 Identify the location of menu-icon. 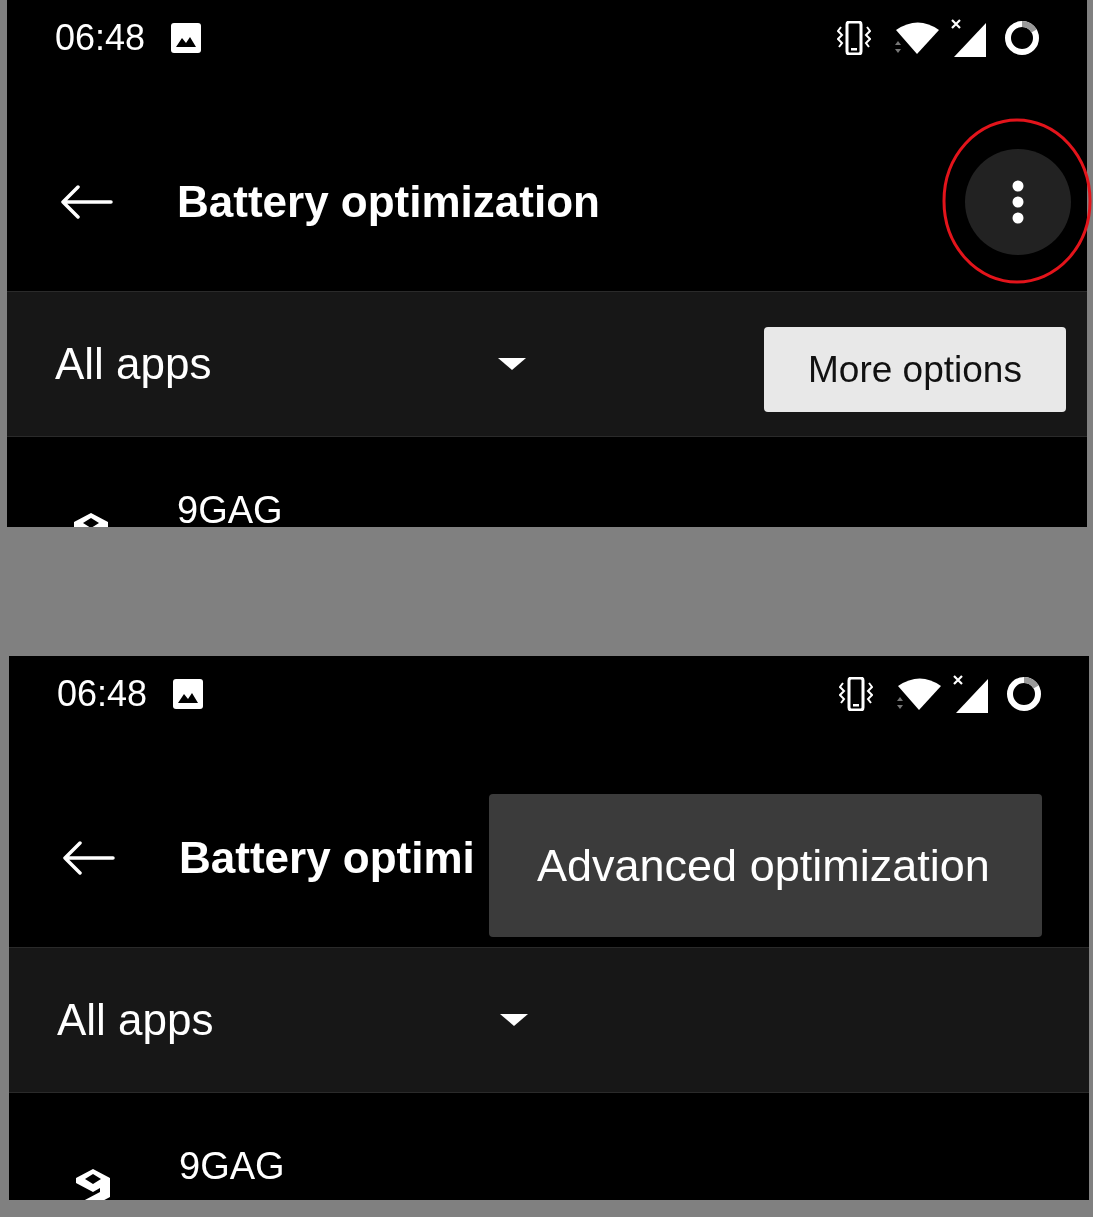
(1018, 202).